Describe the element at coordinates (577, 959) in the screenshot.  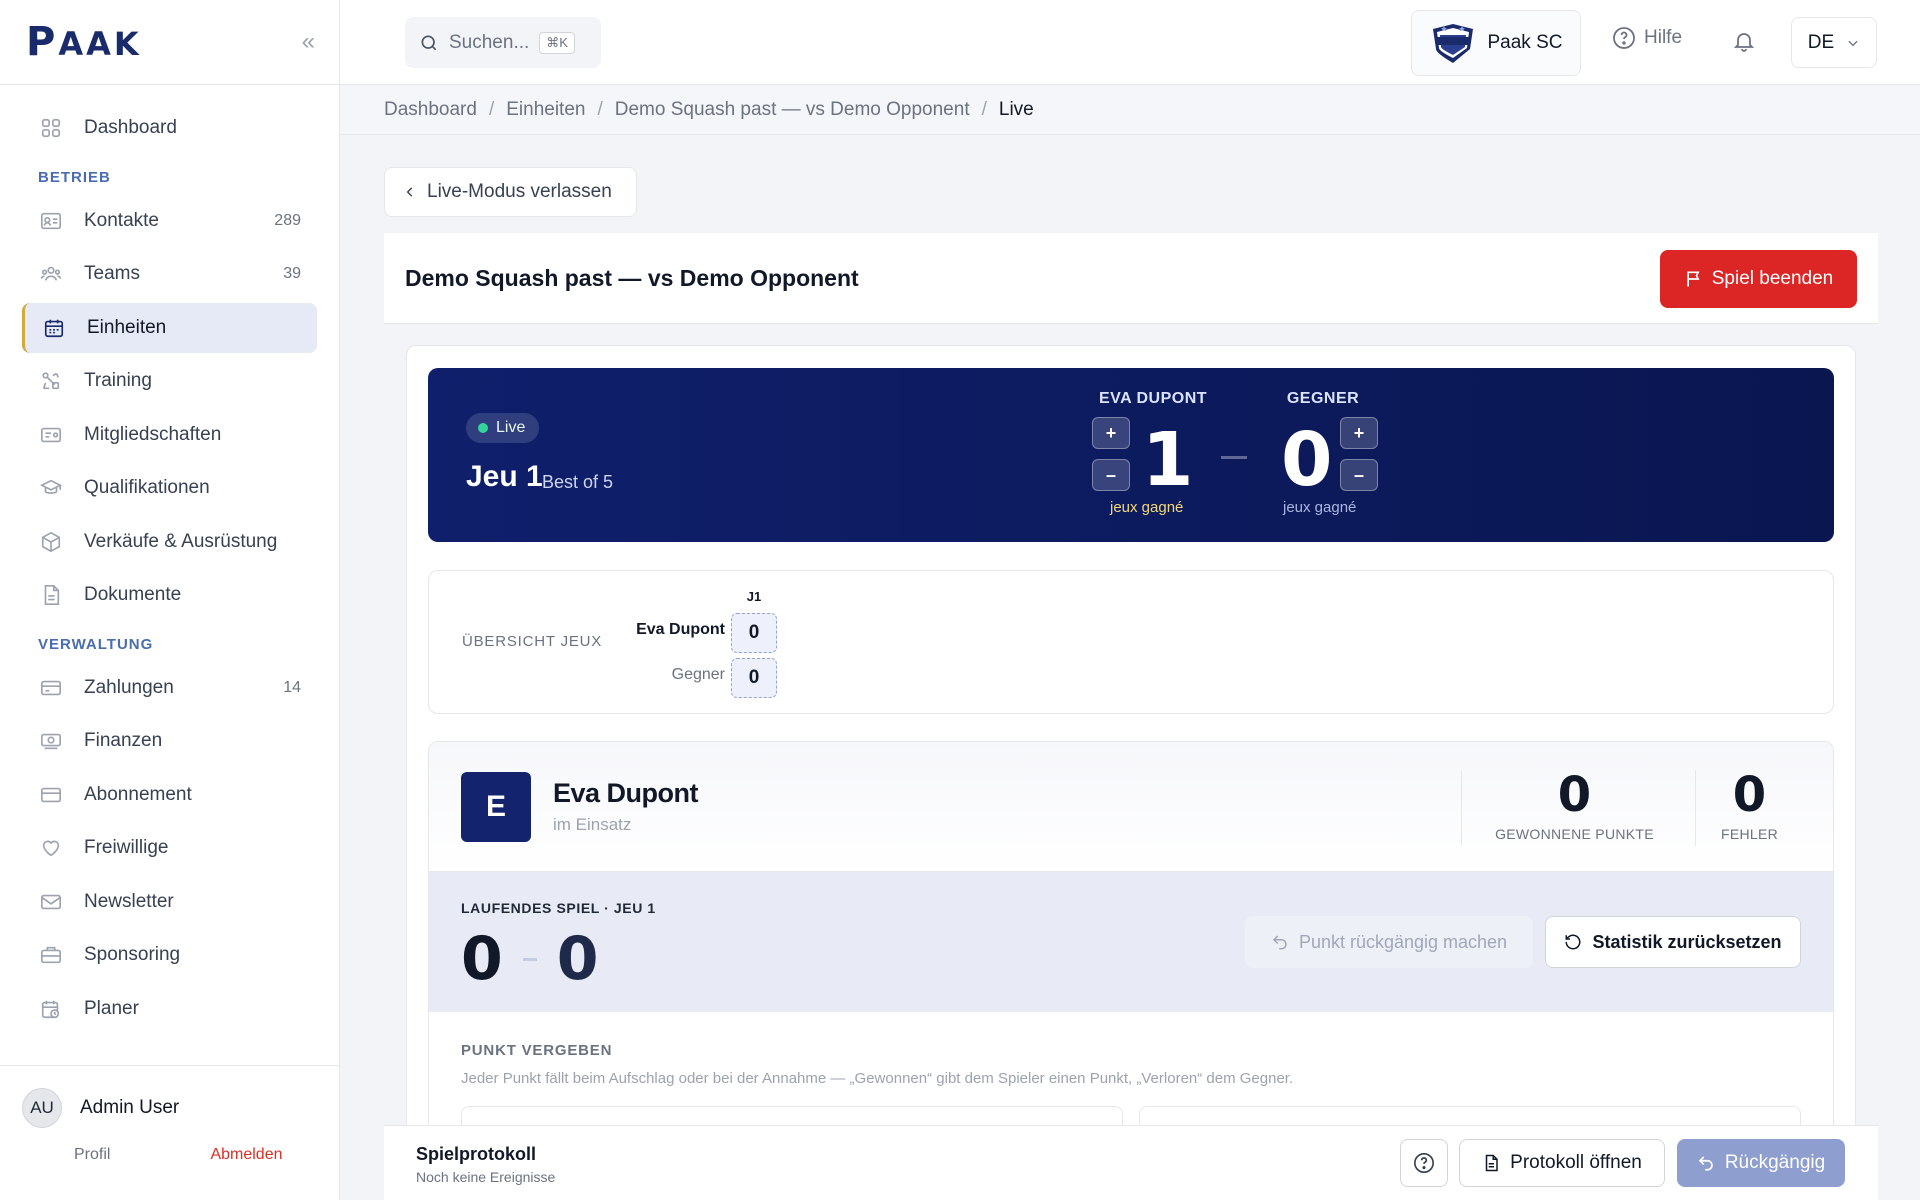
I see `running-score-opponent: 0` at that location.